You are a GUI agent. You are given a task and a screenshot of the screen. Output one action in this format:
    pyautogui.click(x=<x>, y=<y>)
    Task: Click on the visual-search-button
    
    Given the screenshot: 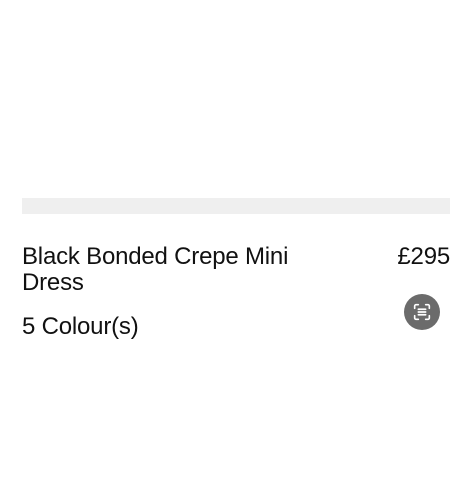 What is the action you would take?
    pyautogui.click(x=422, y=312)
    